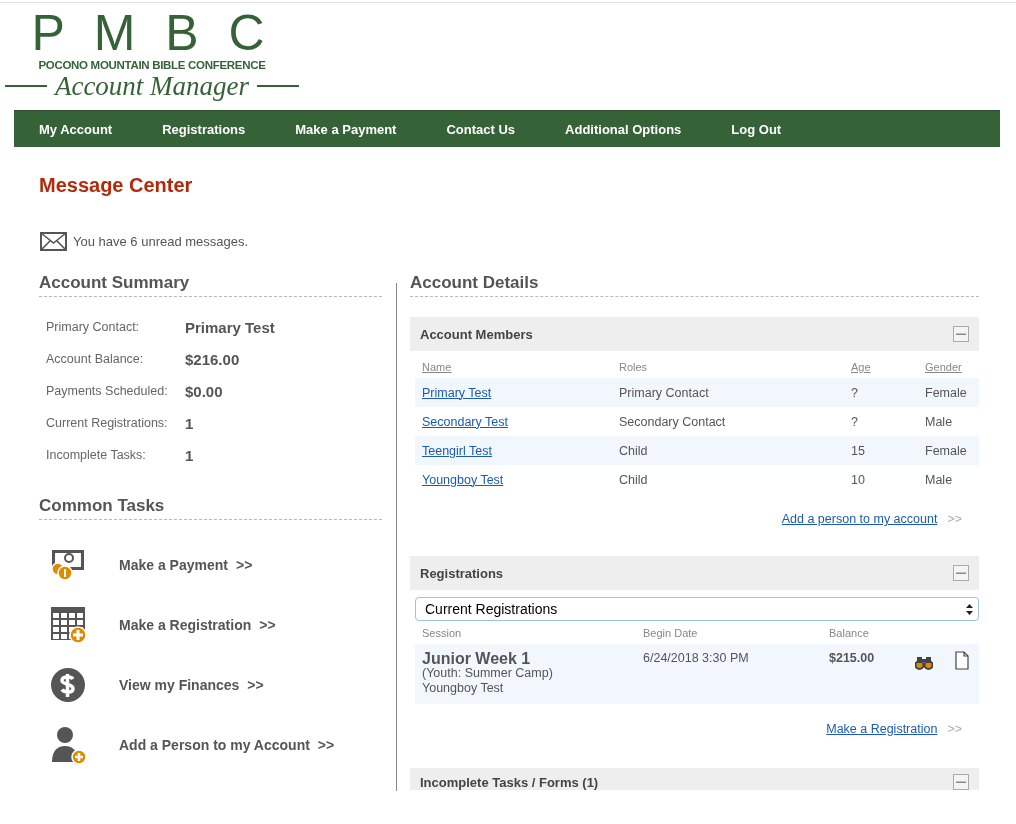 This screenshot has width=1016, height=824. What do you see at coordinates (95, 359) in the screenshot?
I see `summary-label: Account Balance:` at bounding box center [95, 359].